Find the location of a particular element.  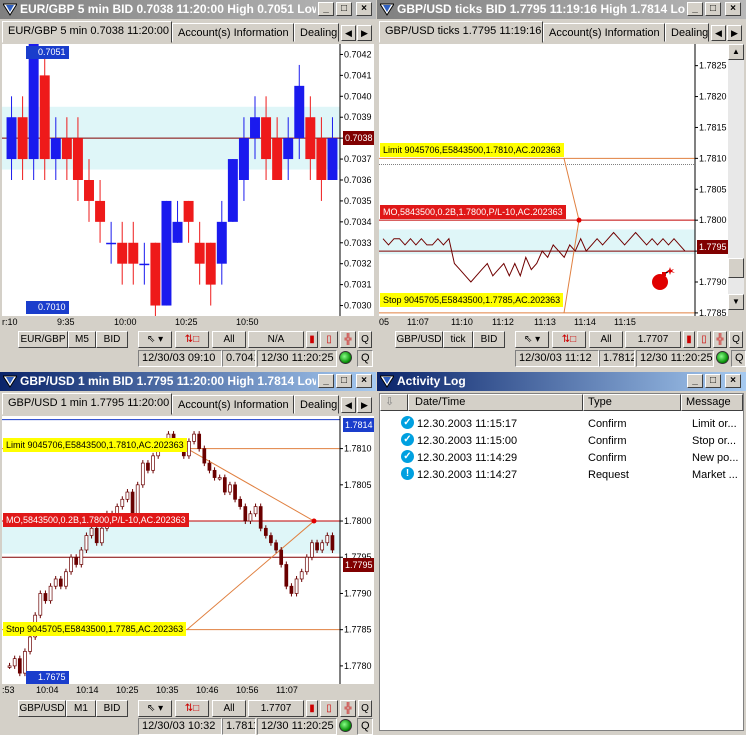

column-header-type: Type is located at coordinates (632, 402).